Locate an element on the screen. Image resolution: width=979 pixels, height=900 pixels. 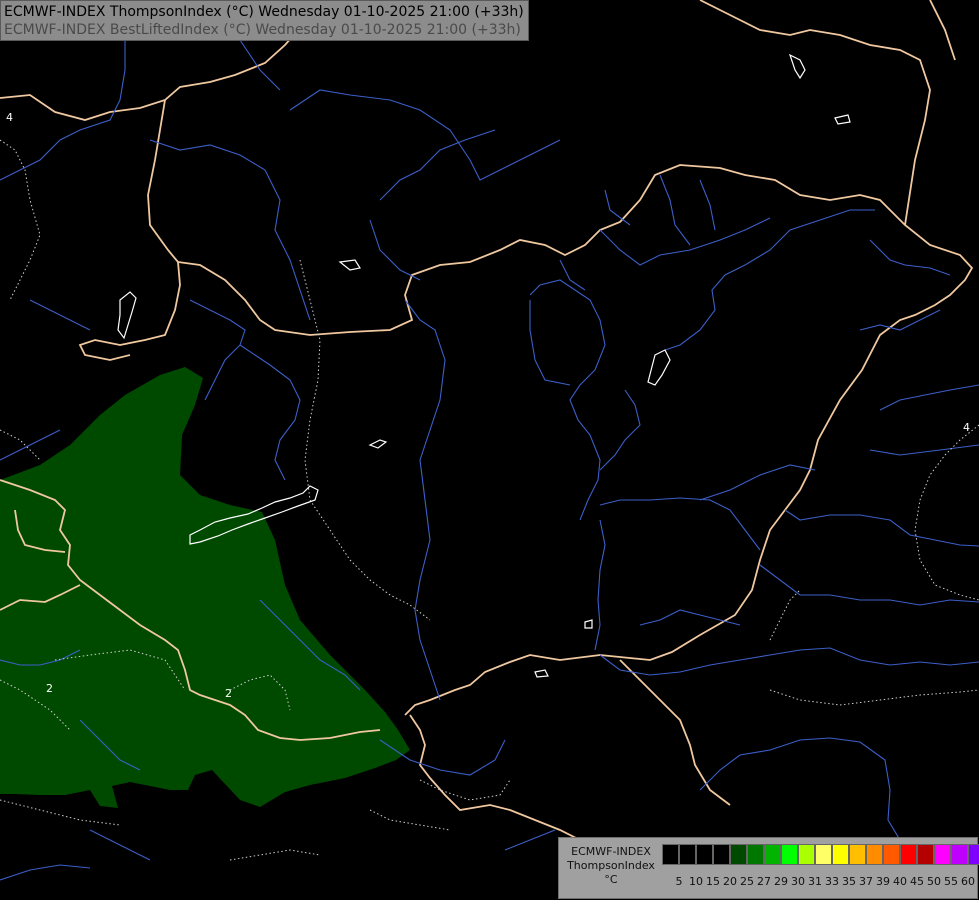
legend-tick-label: 31 is located at coordinates (815, 881).